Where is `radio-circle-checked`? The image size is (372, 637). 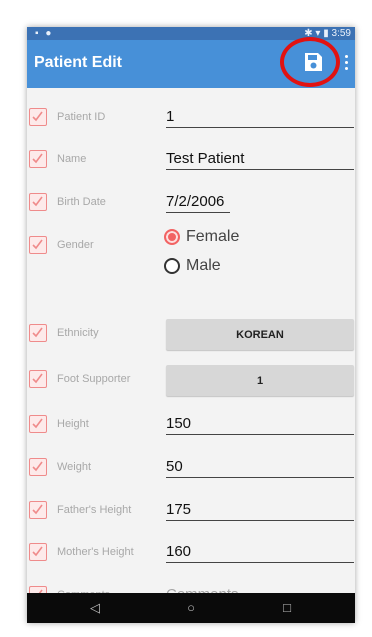
radio-circle-checked is located at coordinates (172, 237).